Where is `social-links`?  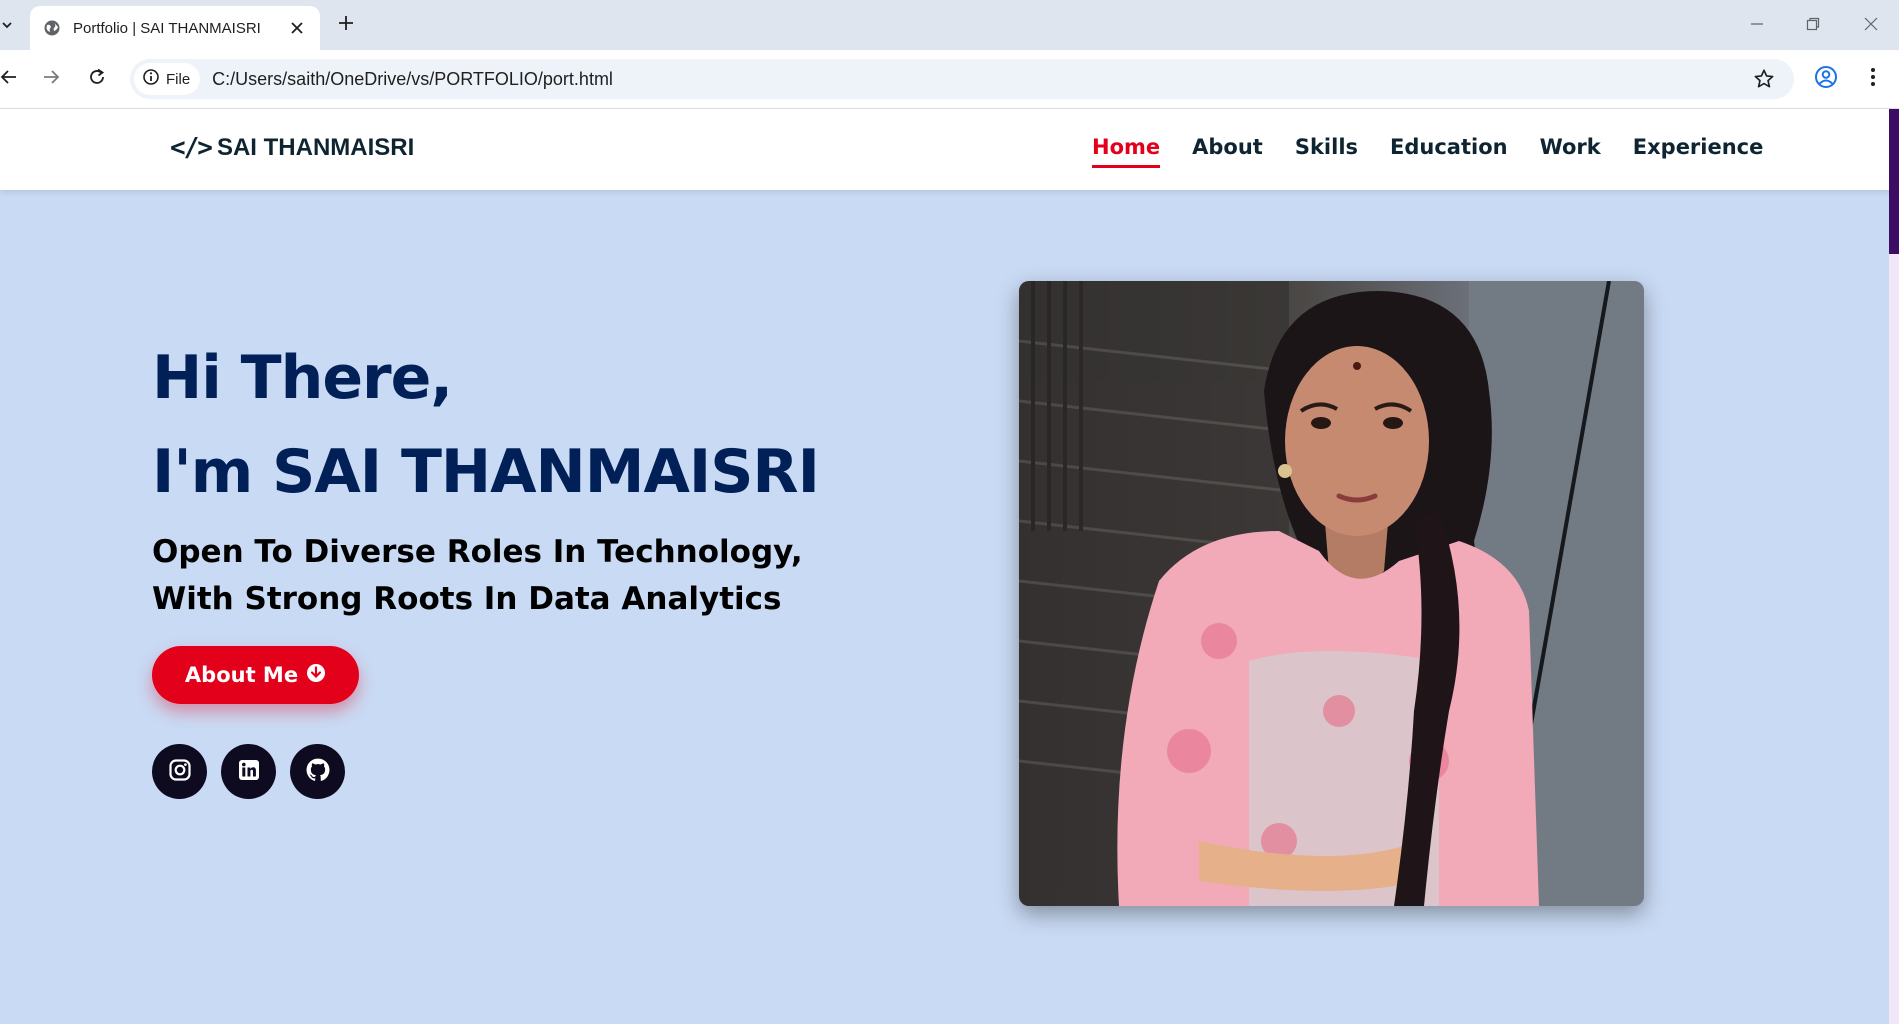
social-links is located at coordinates (248, 771).